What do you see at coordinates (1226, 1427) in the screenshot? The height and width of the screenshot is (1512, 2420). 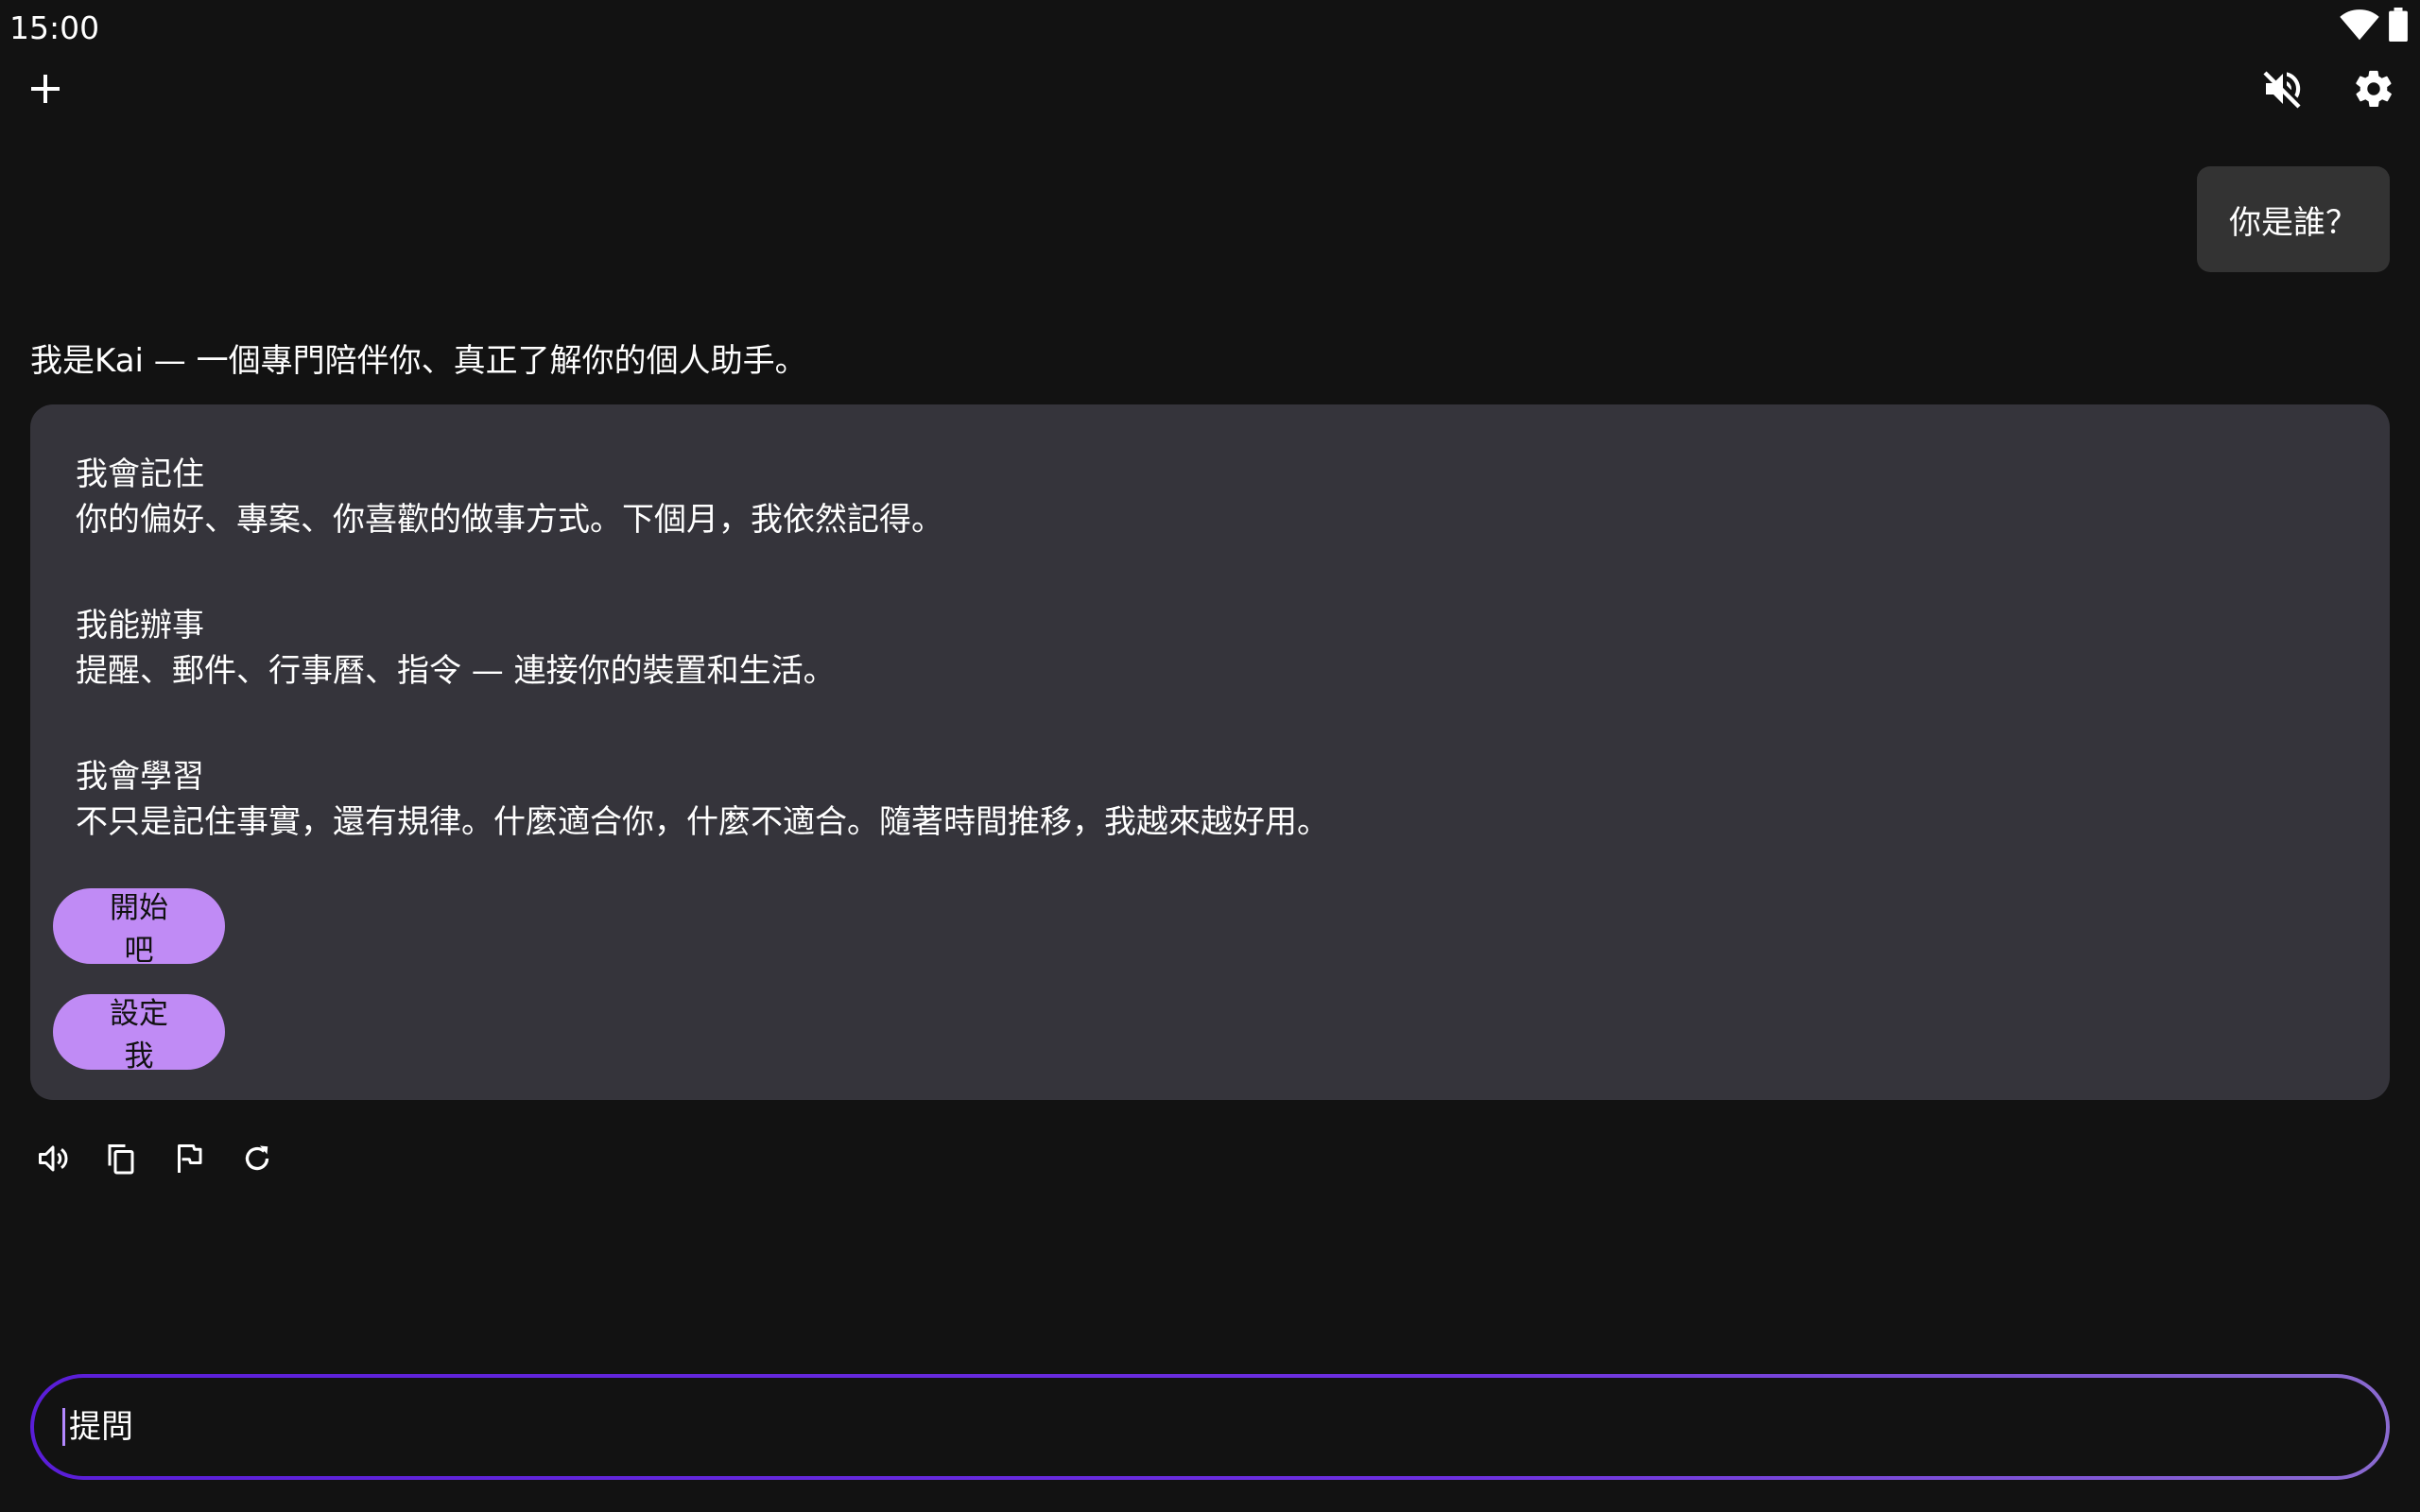 I see `ask-input` at bounding box center [1226, 1427].